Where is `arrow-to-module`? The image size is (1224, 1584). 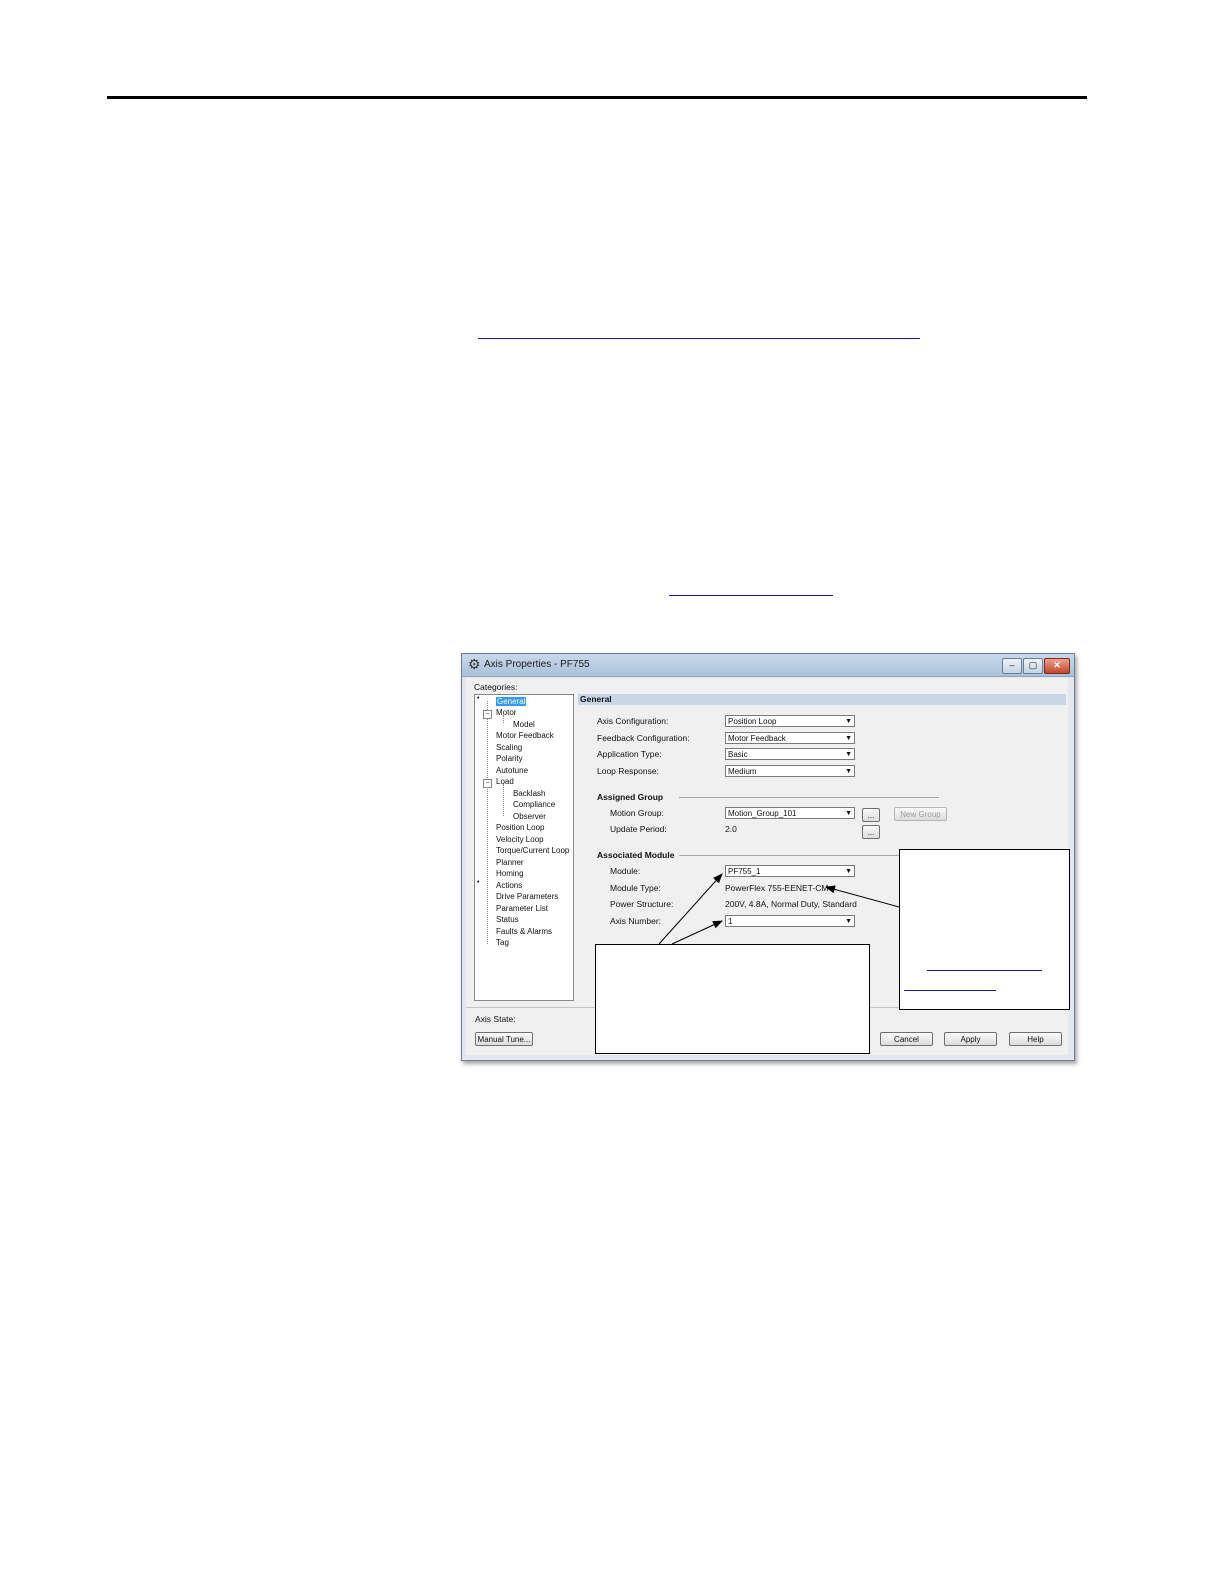 arrow-to-module is located at coordinates (690, 909).